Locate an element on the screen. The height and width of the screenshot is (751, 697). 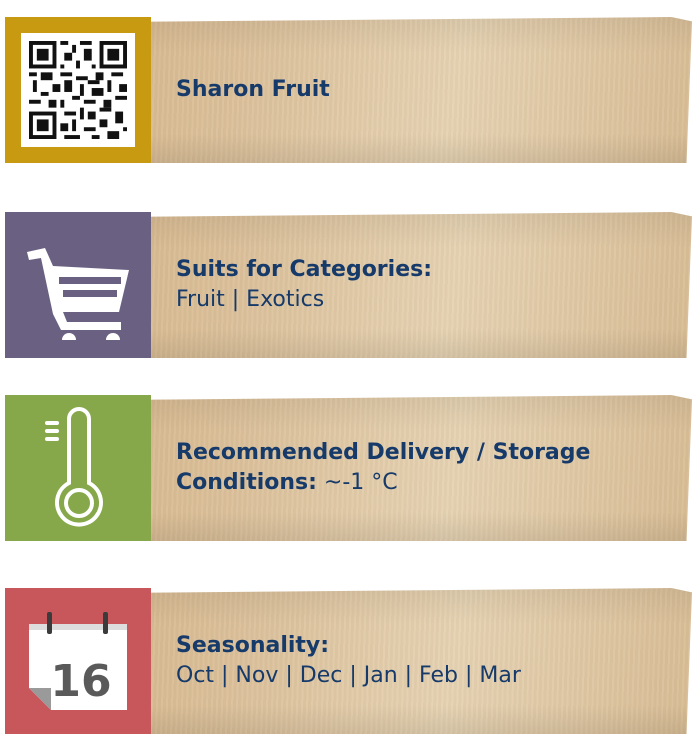
calendar-badge: 16 is located at coordinates (78, 661).